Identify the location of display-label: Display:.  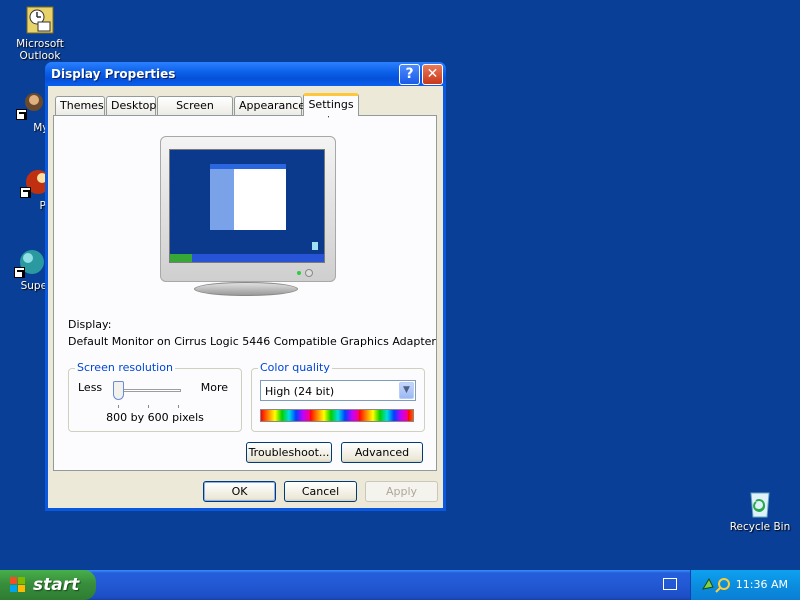
(90, 324).